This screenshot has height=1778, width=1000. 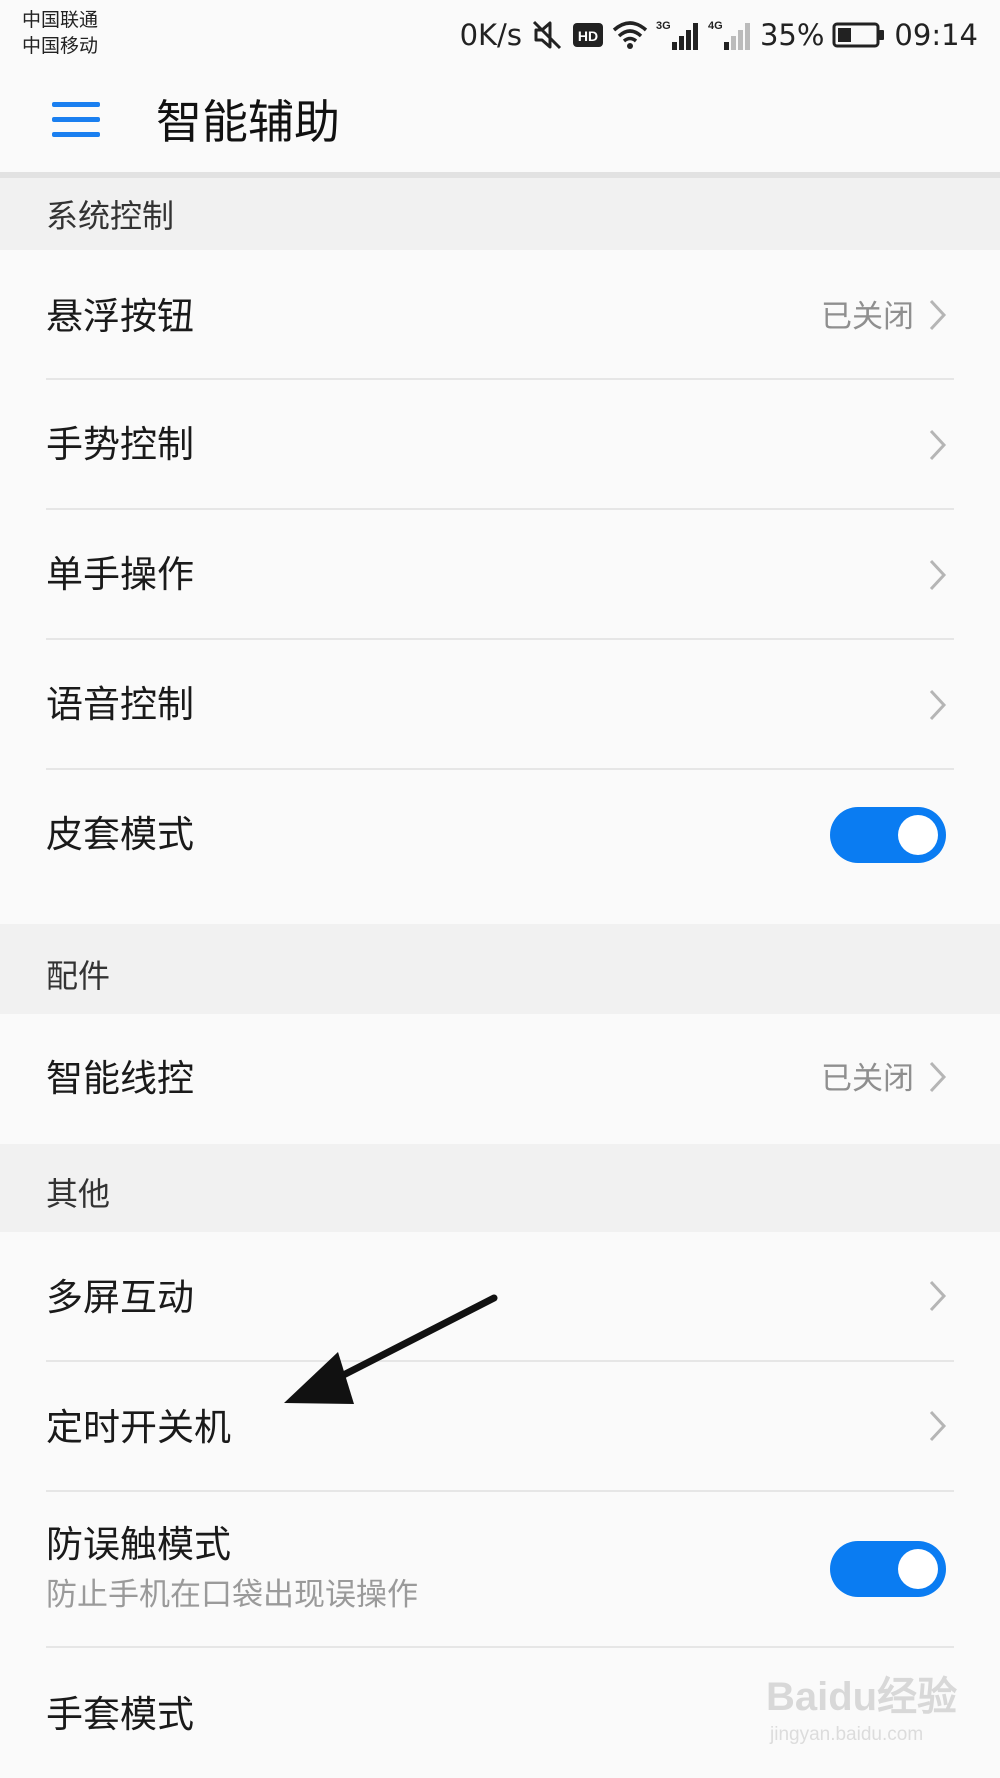 What do you see at coordinates (500, 575) in the screenshot?
I see `setting-one-handed-mode: 单手操作` at bounding box center [500, 575].